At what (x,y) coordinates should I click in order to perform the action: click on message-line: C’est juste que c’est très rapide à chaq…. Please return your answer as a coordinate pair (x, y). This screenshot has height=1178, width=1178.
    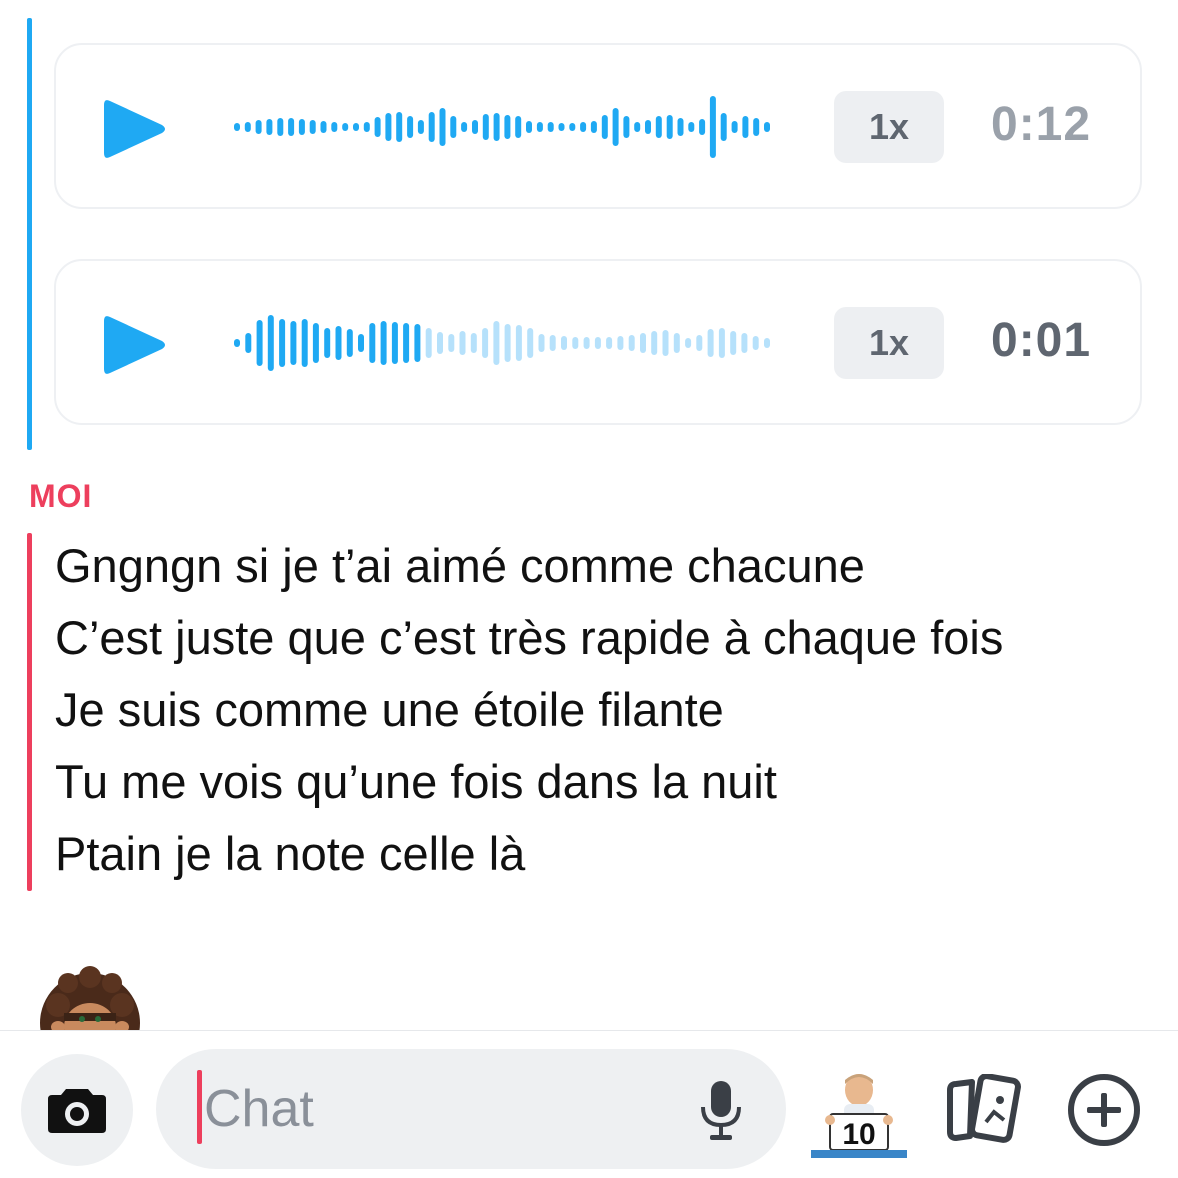
    Looking at the image, I should click on (529, 637).